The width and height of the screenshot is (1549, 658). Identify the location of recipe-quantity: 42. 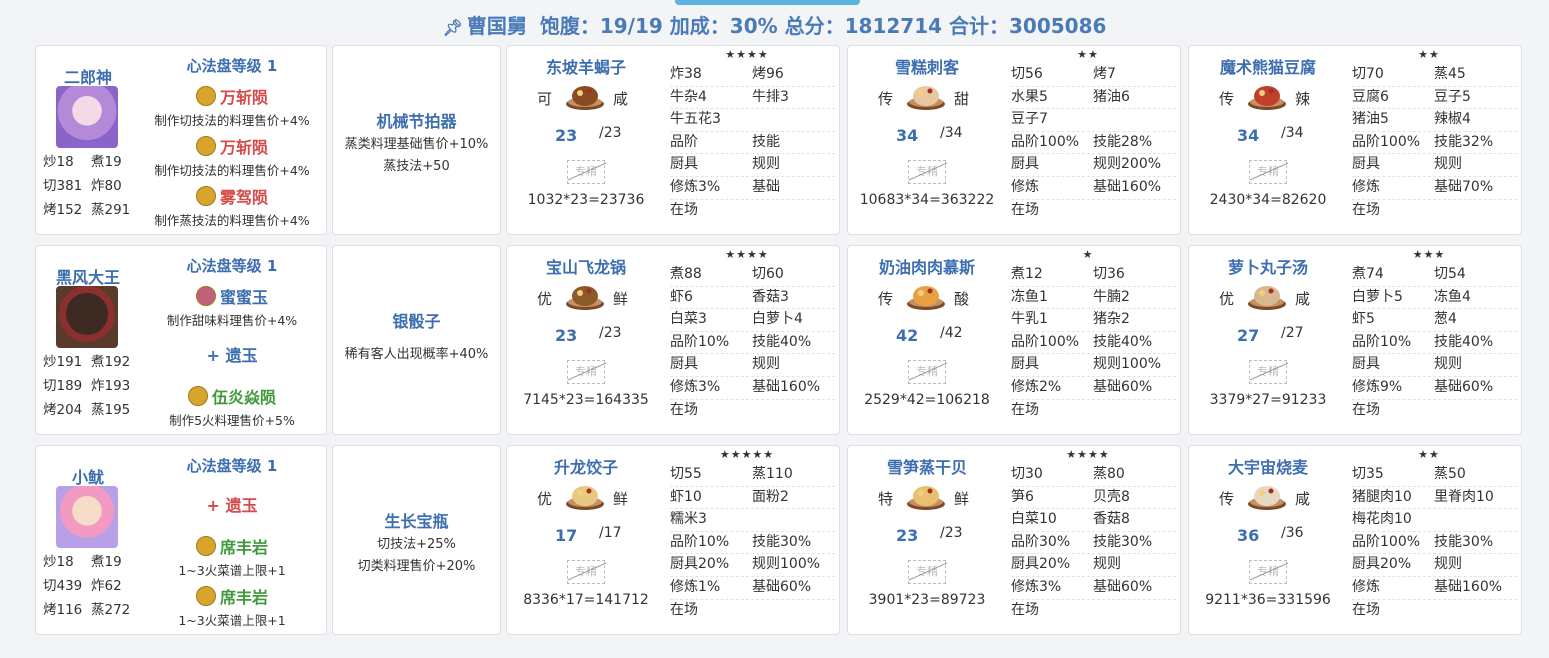
(907, 335).